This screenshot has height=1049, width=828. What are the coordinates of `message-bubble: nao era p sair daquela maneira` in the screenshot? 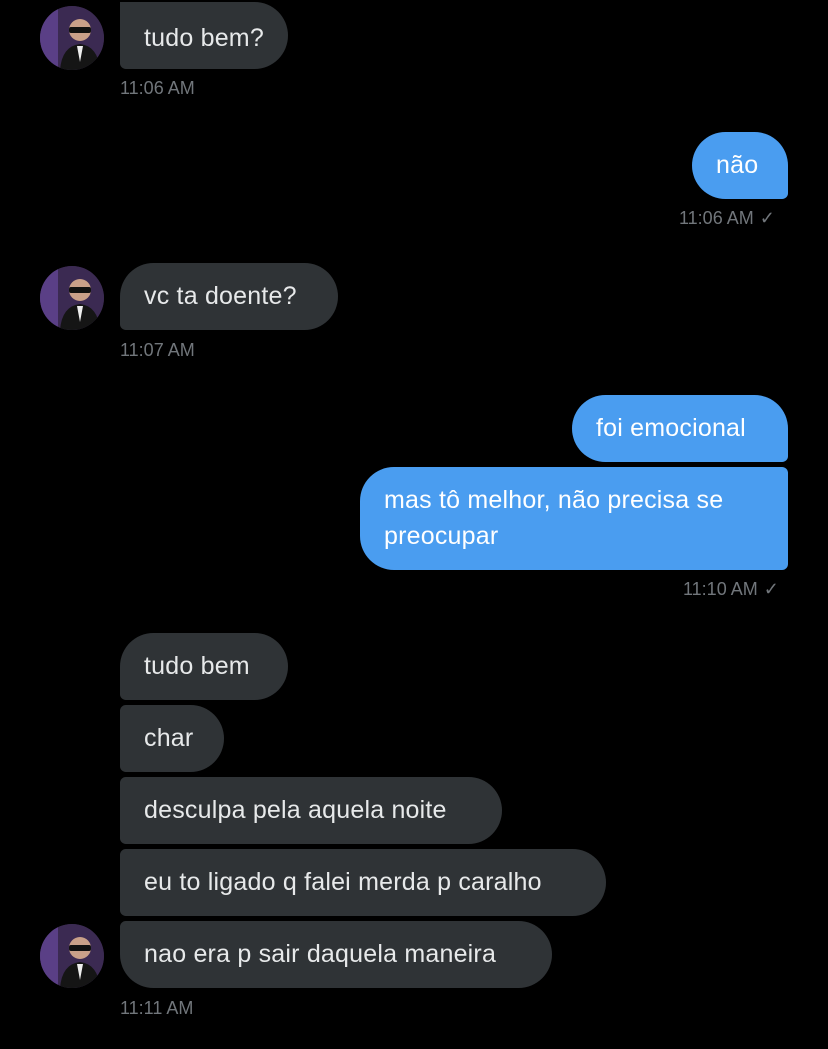 It's located at (336, 954).